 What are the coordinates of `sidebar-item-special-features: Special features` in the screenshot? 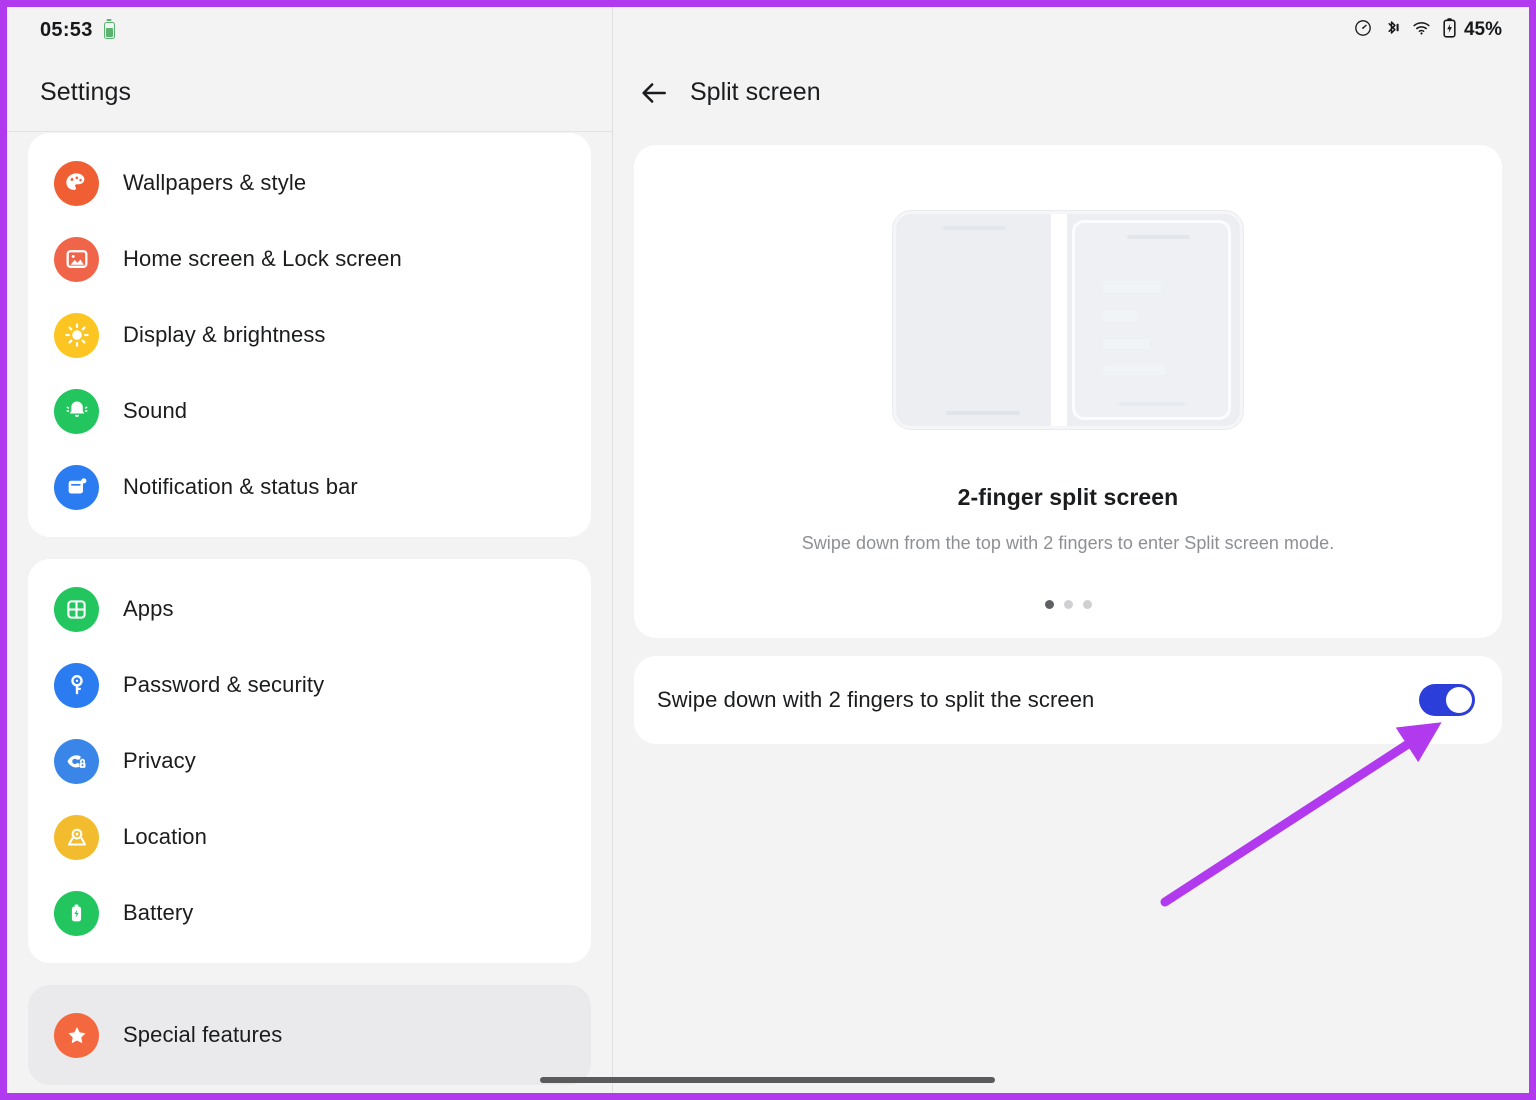 It's located at (309, 1035).